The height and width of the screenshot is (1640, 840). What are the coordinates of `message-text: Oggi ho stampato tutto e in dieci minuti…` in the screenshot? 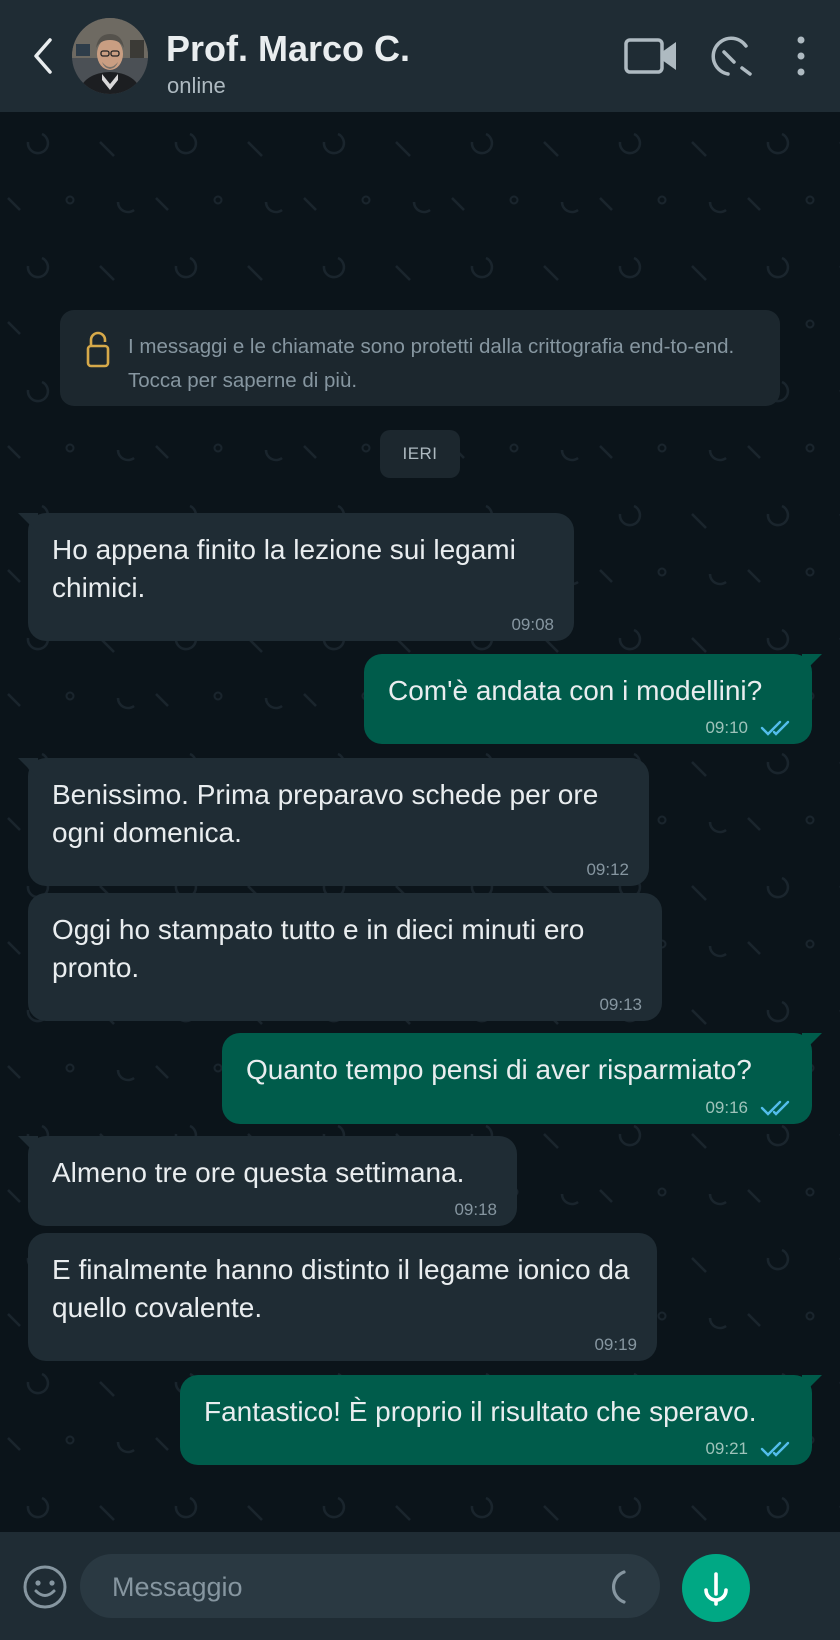 It's located at (322, 948).